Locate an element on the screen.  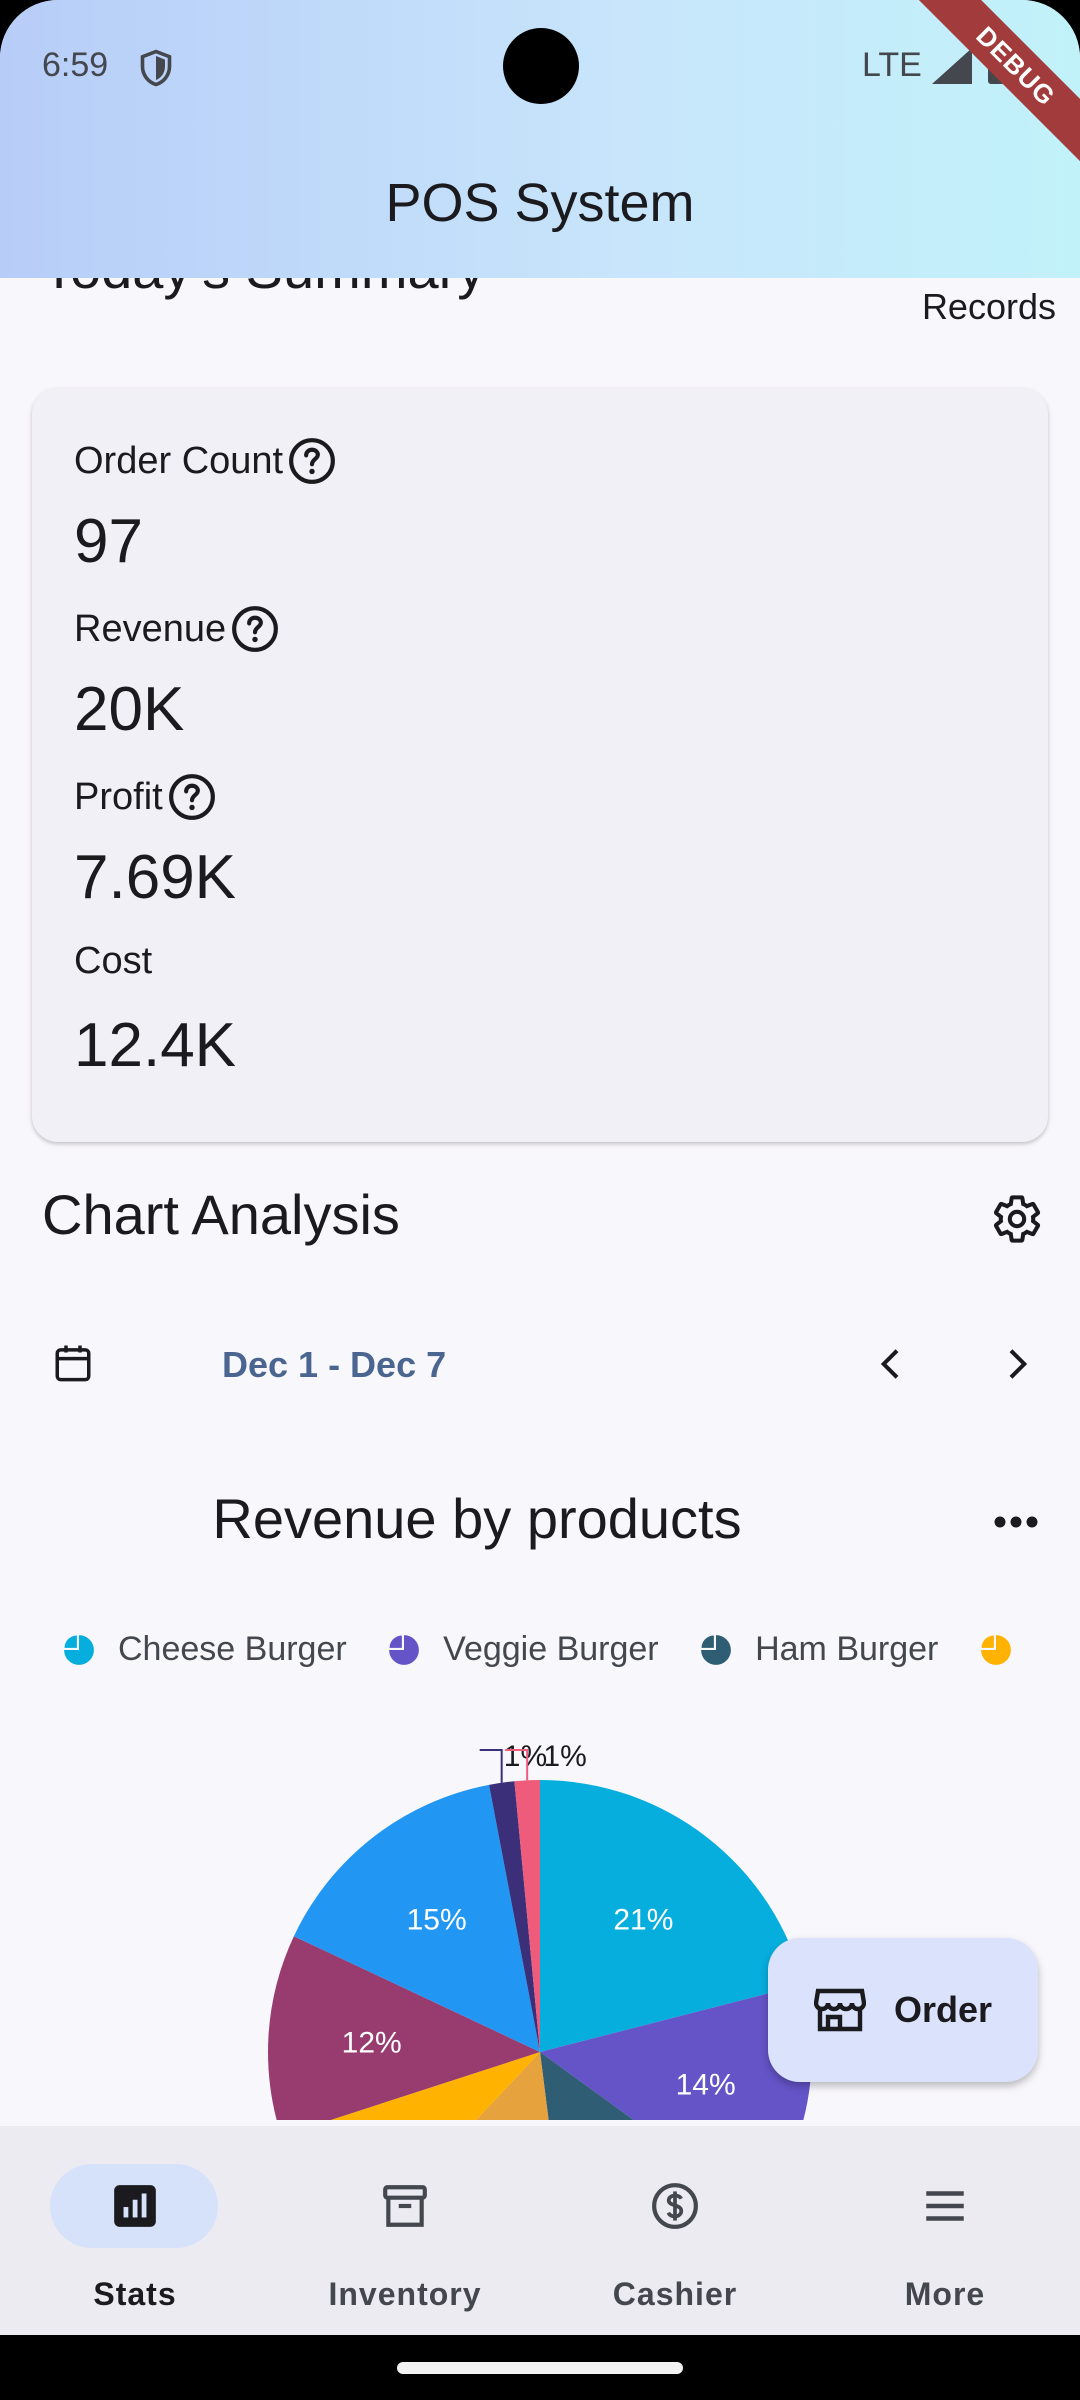
metric-label-text: Cost is located at coordinates (113, 961).